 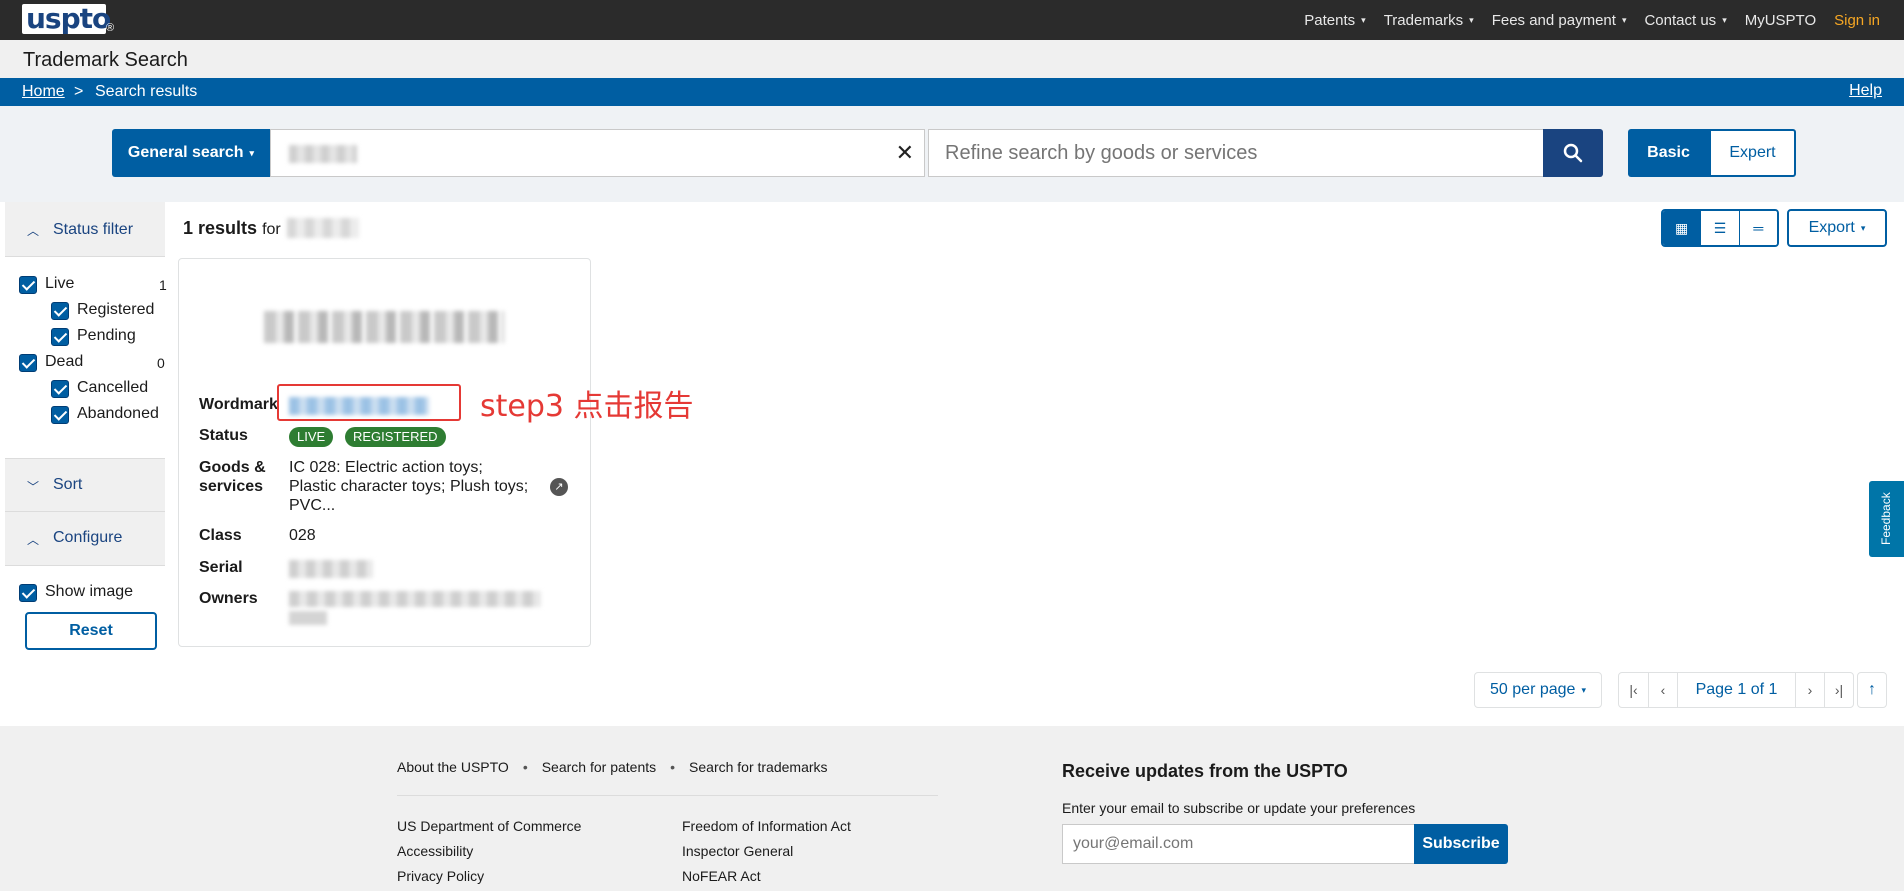 I want to click on redacted-serial, so click(x=331, y=569).